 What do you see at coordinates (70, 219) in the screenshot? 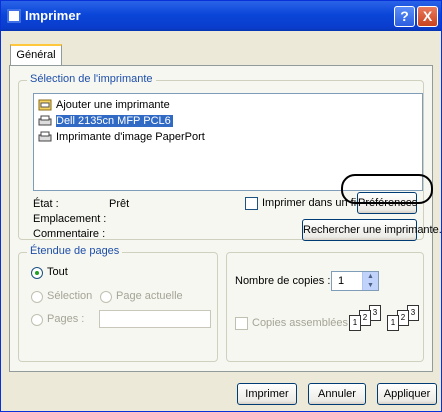
I see `location-label: Emplacement :` at bounding box center [70, 219].